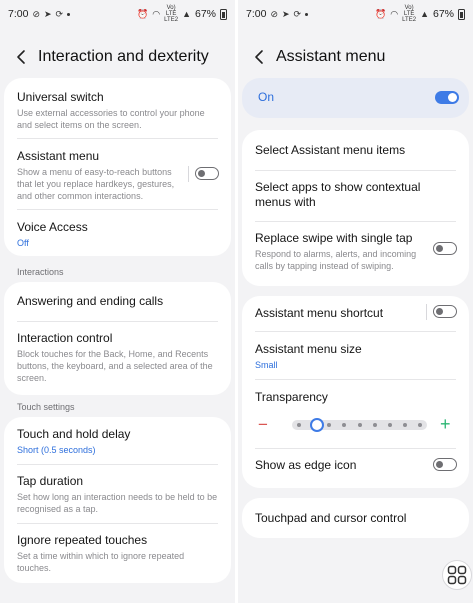  Describe the element at coordinates (355, 150) in the screenshot. I see `select-assistant-items-row: Select Assistant menu items` at that location.